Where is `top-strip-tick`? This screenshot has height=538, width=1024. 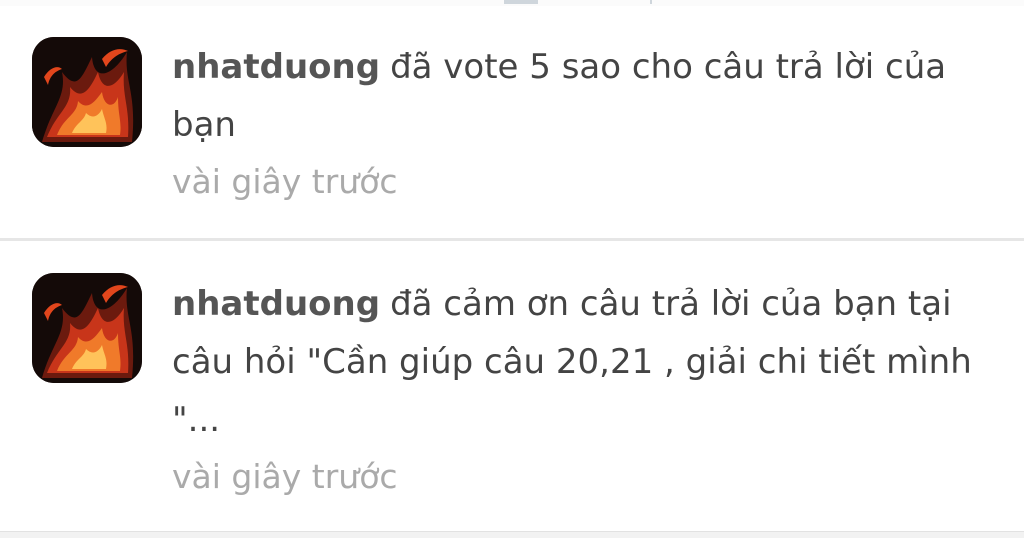
top-strip-tick is located at coordinates (651, 2).